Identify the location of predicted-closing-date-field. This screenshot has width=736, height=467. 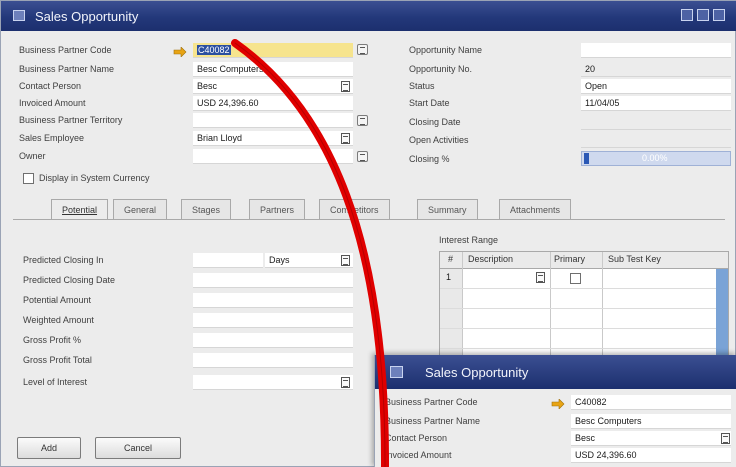
(273, 280).